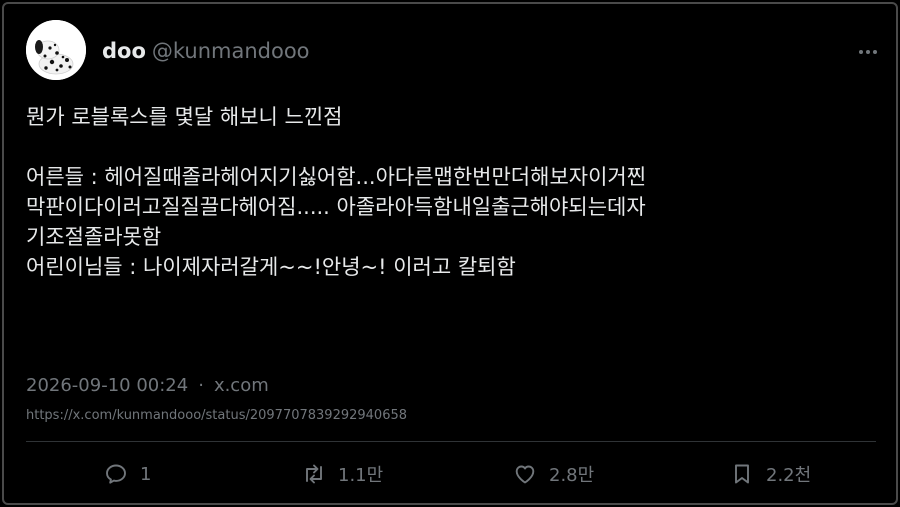  Describe the element at coordinates (525, 474) in the screenshot. I see `heart-icon` at that location.